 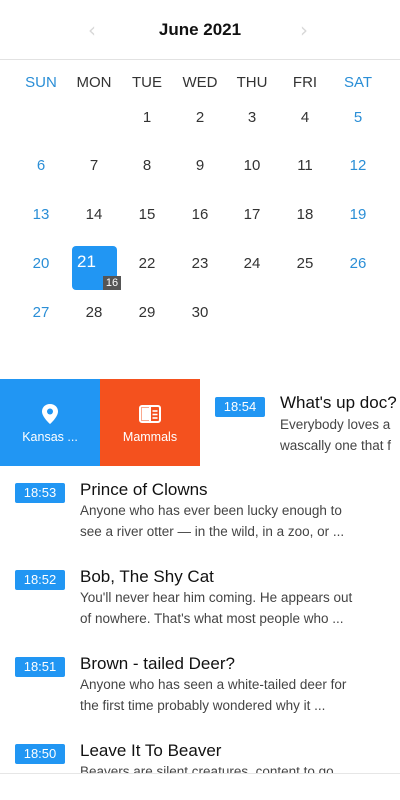 I want to click on post-excerpt-line-1: Everybody loves a, so click(x=335, y=424).